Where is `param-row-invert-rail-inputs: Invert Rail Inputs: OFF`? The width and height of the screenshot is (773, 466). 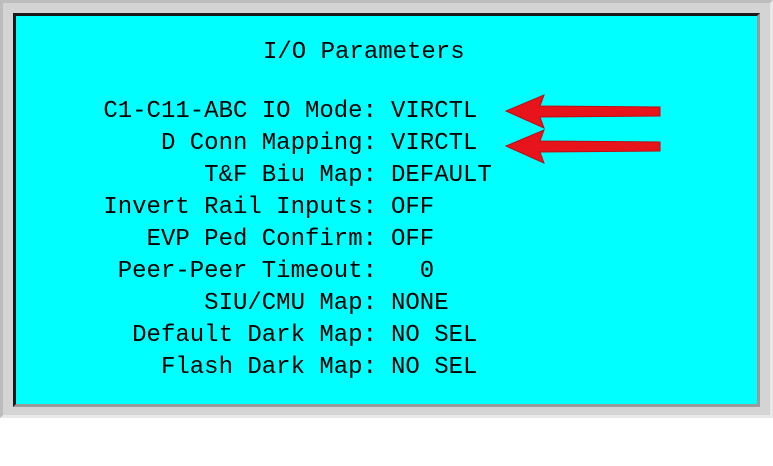
param-row-invert-rail-inputs: Invert Rail Inputs: OFF is located at coordinates (386, 208).